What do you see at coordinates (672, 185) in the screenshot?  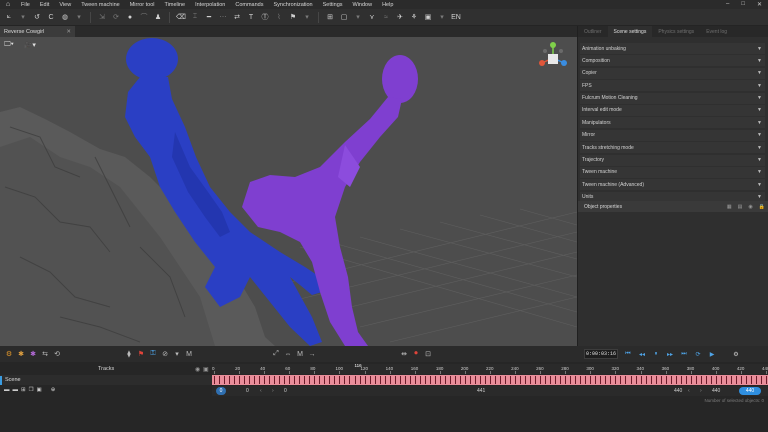 I see `settings-item-tween-machine-advanced: Tween machine (Advanced) ▼` at bounding box center [672, 185].